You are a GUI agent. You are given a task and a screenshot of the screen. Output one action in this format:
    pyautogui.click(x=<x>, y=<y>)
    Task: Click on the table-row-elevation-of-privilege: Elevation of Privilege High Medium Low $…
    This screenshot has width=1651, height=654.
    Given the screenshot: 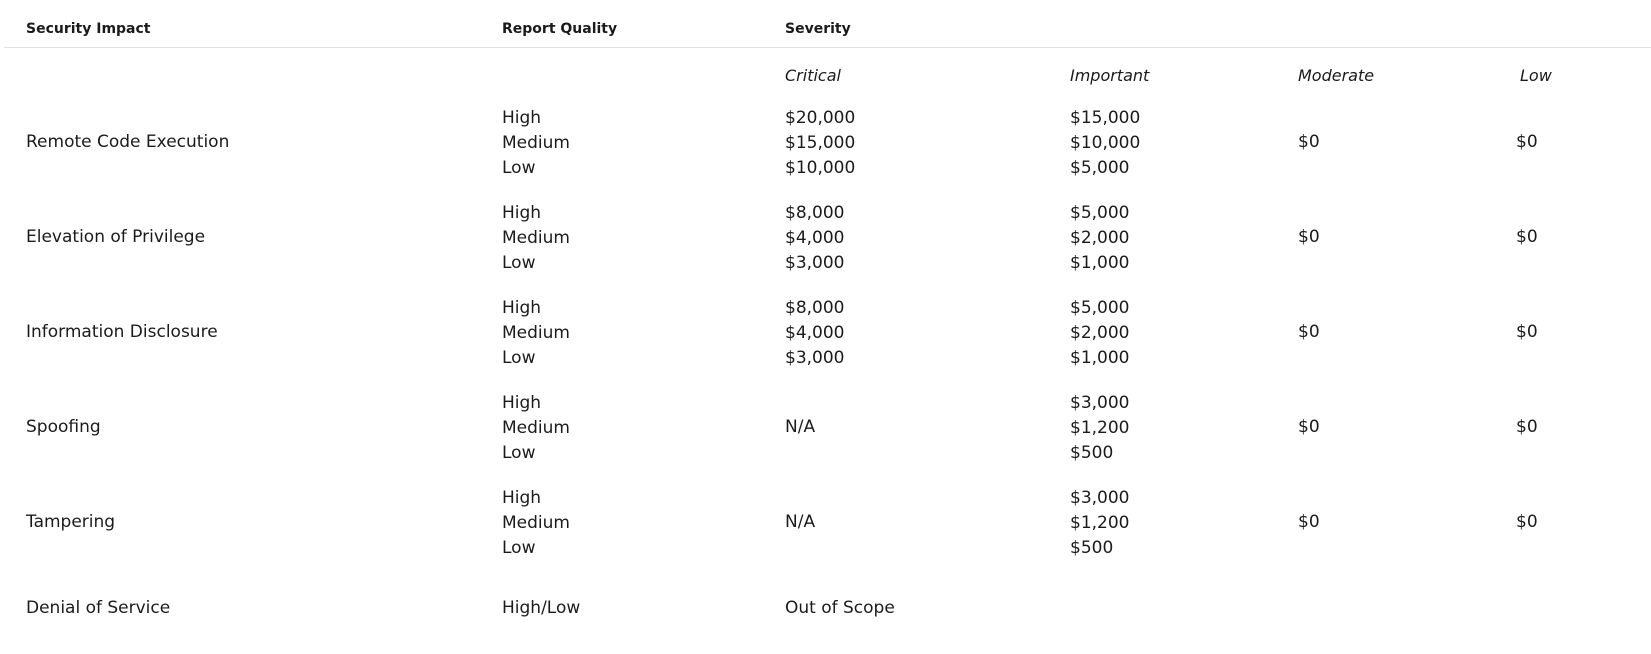 What is the action you would take?
    pyautogui.click(x=827, y=250)
    